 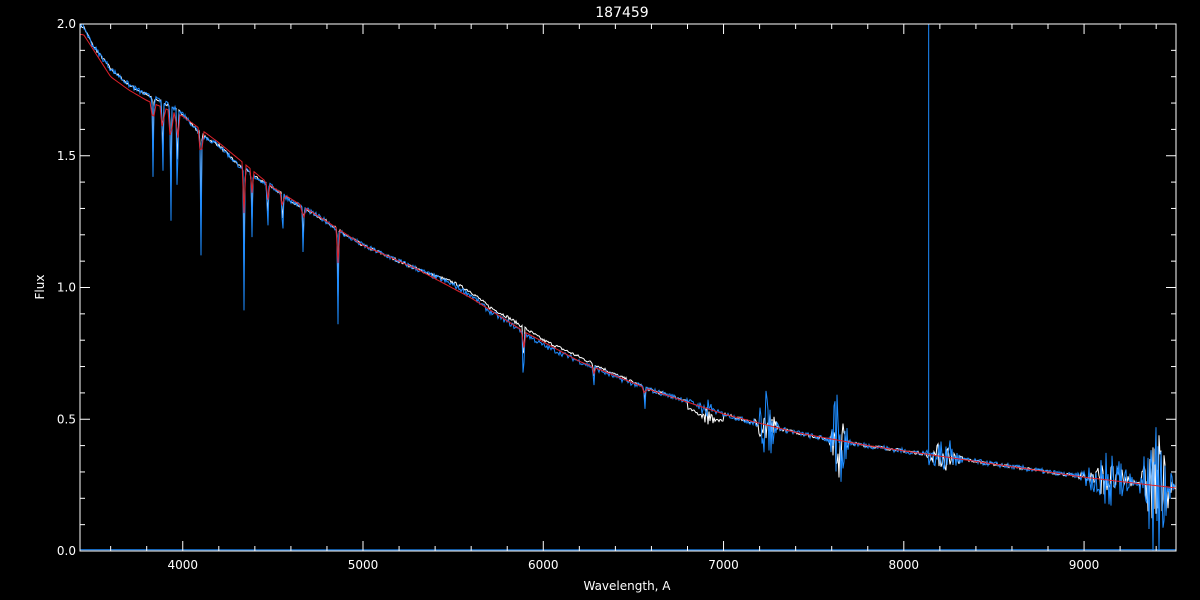 What do you see at coordinates (543, 565) in the screenshot?
I see `x-tick-label: 6000` at bounding box center [543, 565].